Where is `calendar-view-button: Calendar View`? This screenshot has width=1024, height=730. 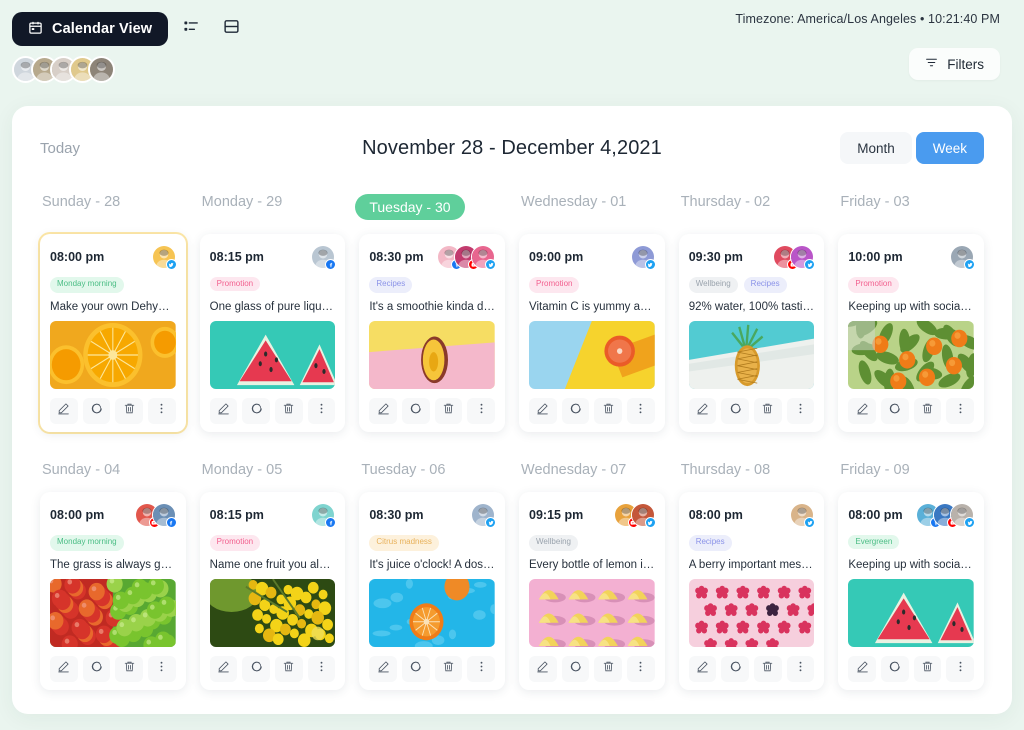 calendar-view-button: Calendar View is located at coordinates (90, 29).